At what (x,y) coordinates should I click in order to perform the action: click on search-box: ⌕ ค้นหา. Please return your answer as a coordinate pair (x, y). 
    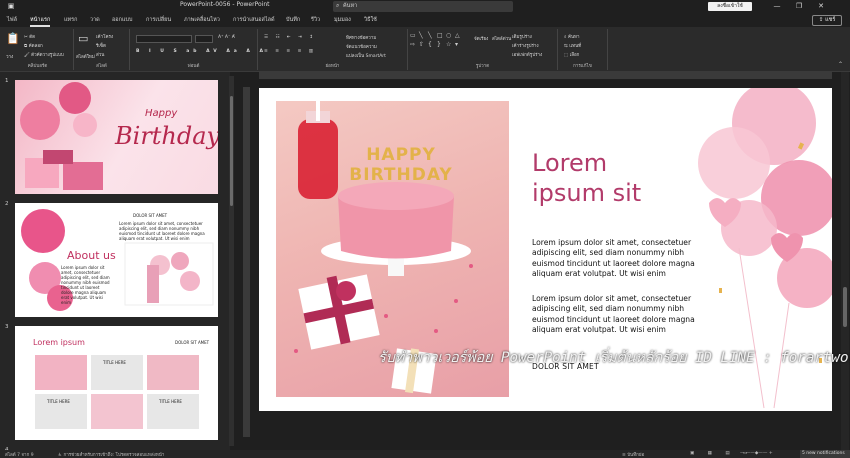
    Looking at the image, I should click on (423, 6).